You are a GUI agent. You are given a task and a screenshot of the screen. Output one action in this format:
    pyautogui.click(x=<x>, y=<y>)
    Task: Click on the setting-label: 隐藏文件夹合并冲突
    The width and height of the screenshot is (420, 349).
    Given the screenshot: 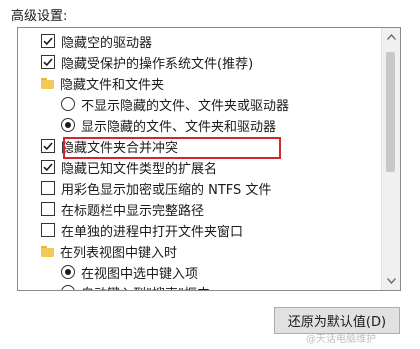 What is the action you would take?
    pyautogui.click(x=120, y=148)
    